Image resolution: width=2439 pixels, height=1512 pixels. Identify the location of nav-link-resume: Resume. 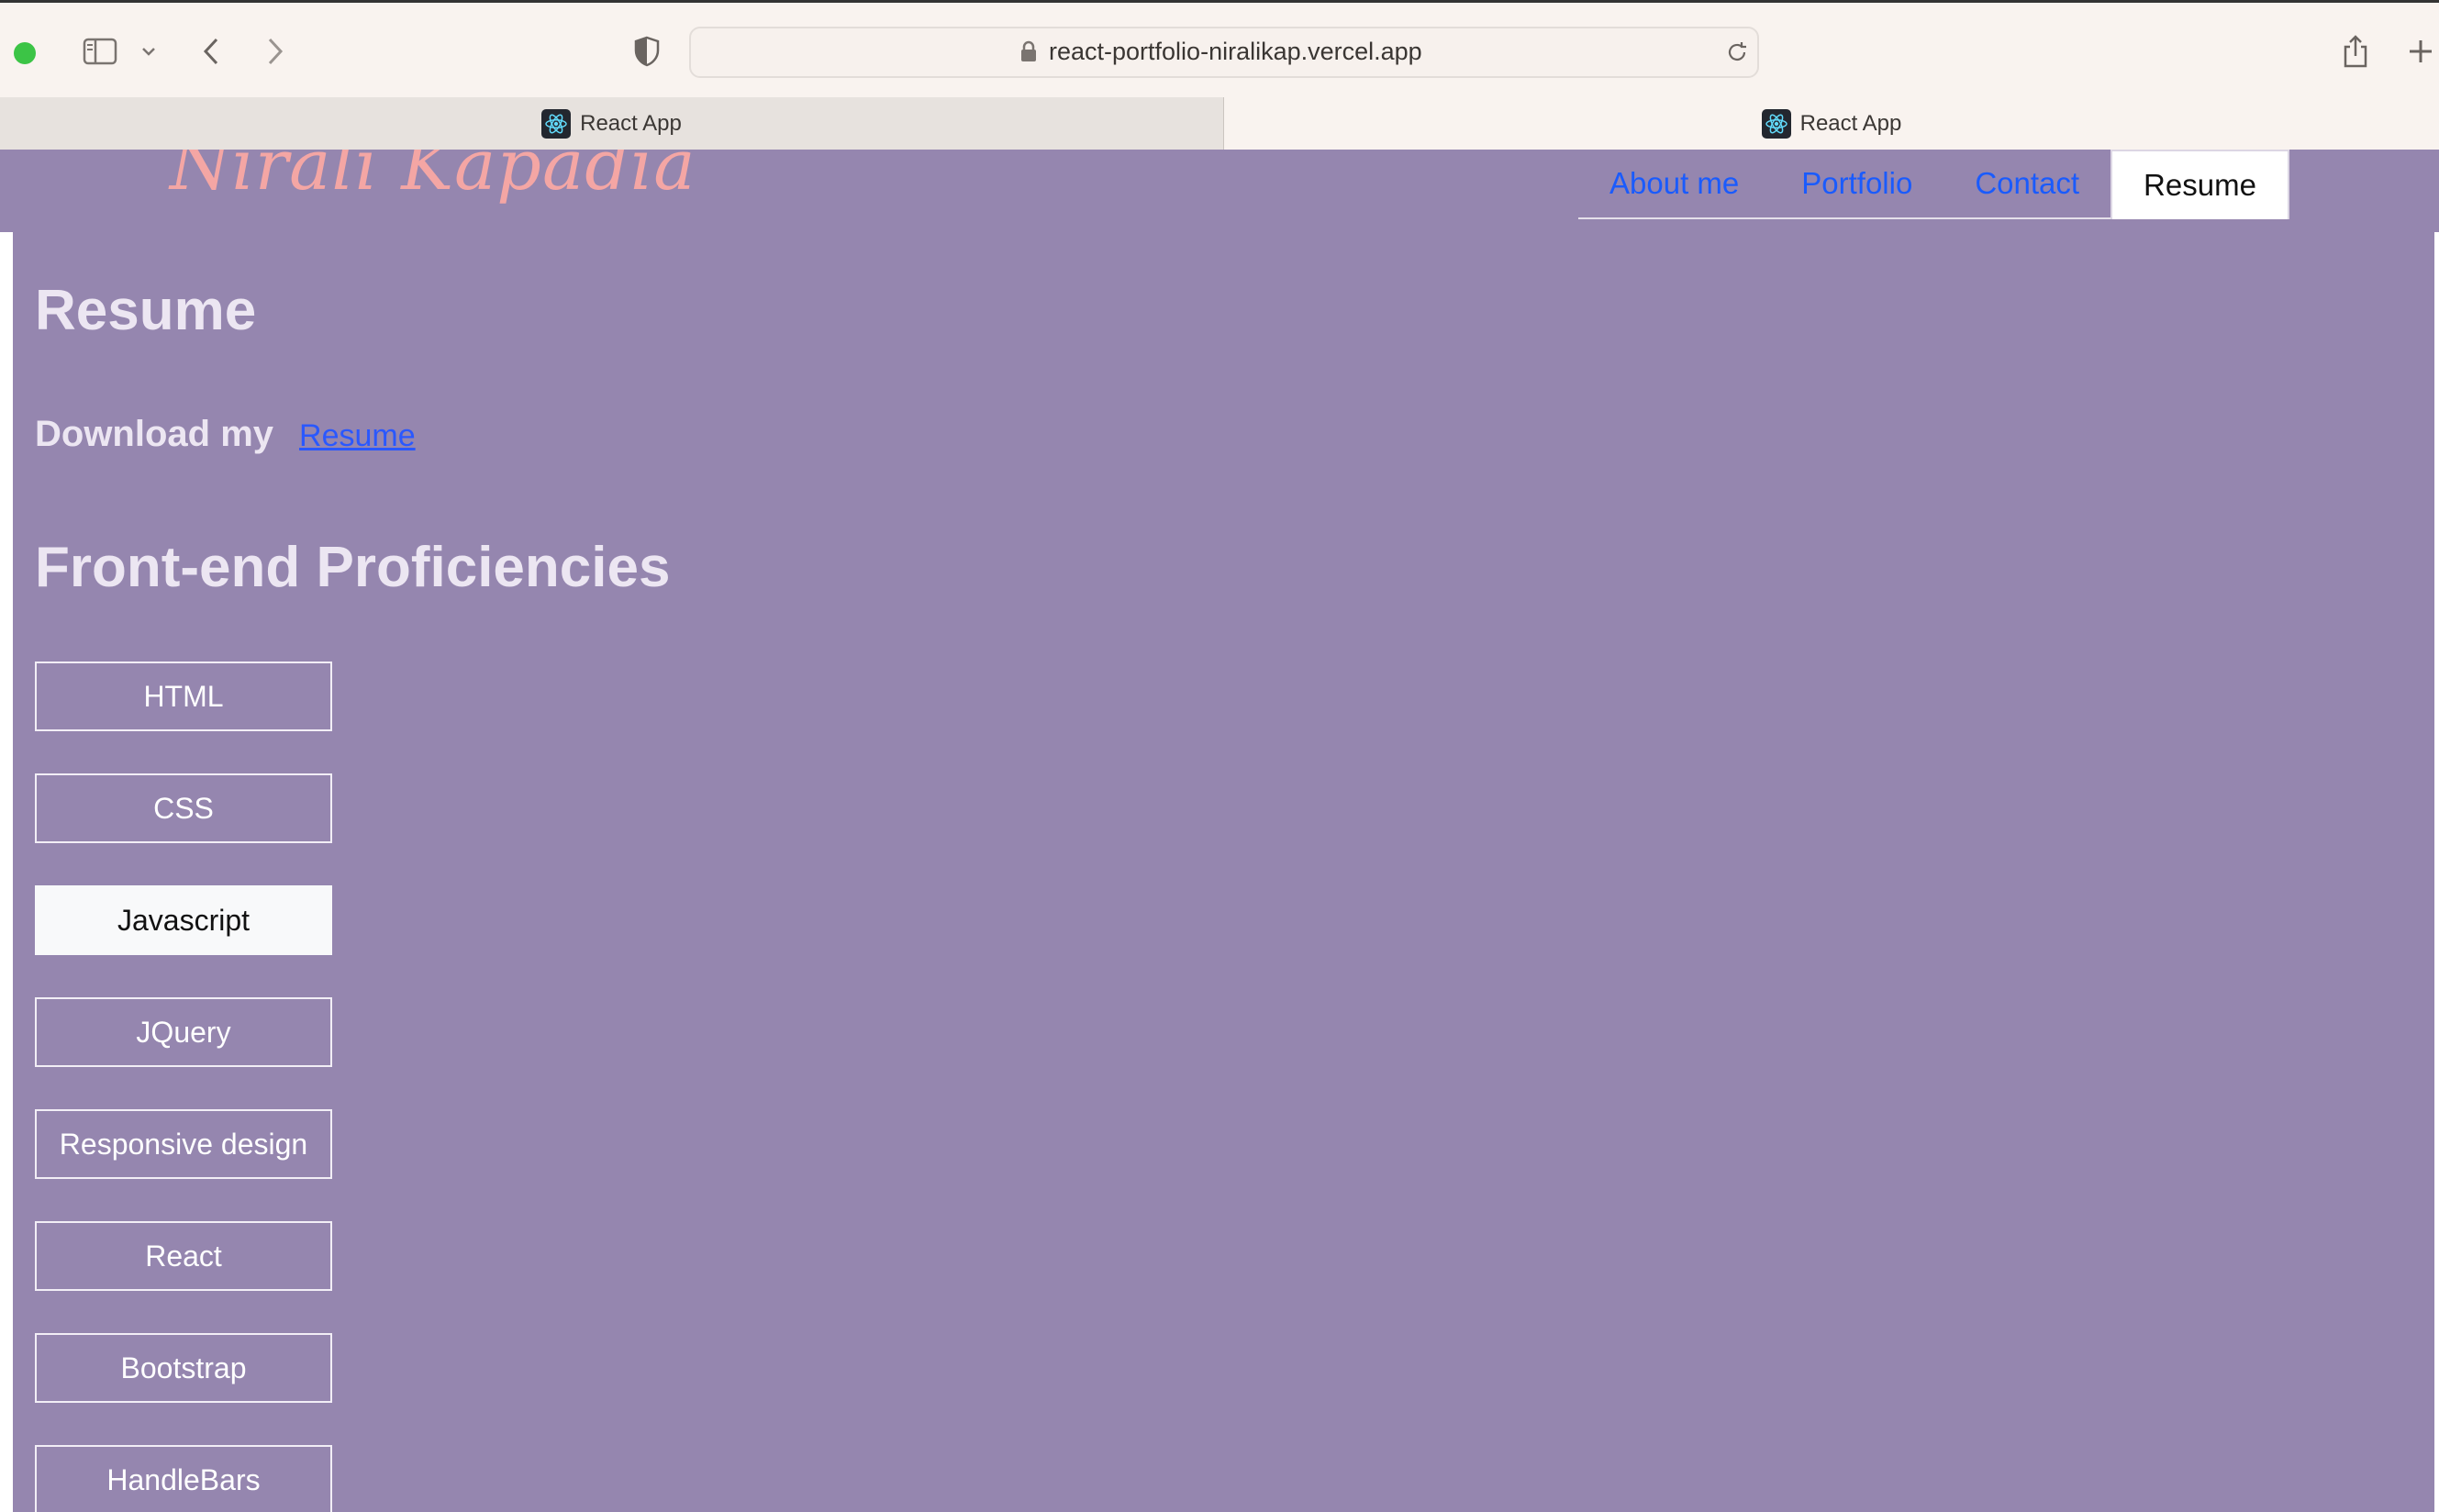
(2199, 184).